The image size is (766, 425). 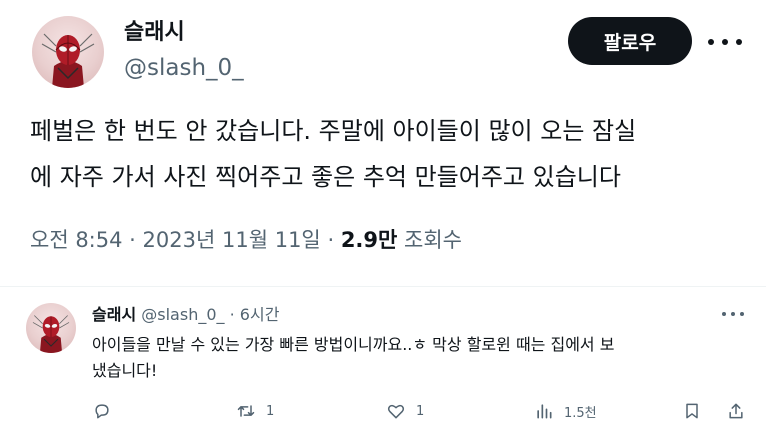 I want to click on reply-header: 슬래시 @slash_0_ · 6시간, so click(x=185, y=315).